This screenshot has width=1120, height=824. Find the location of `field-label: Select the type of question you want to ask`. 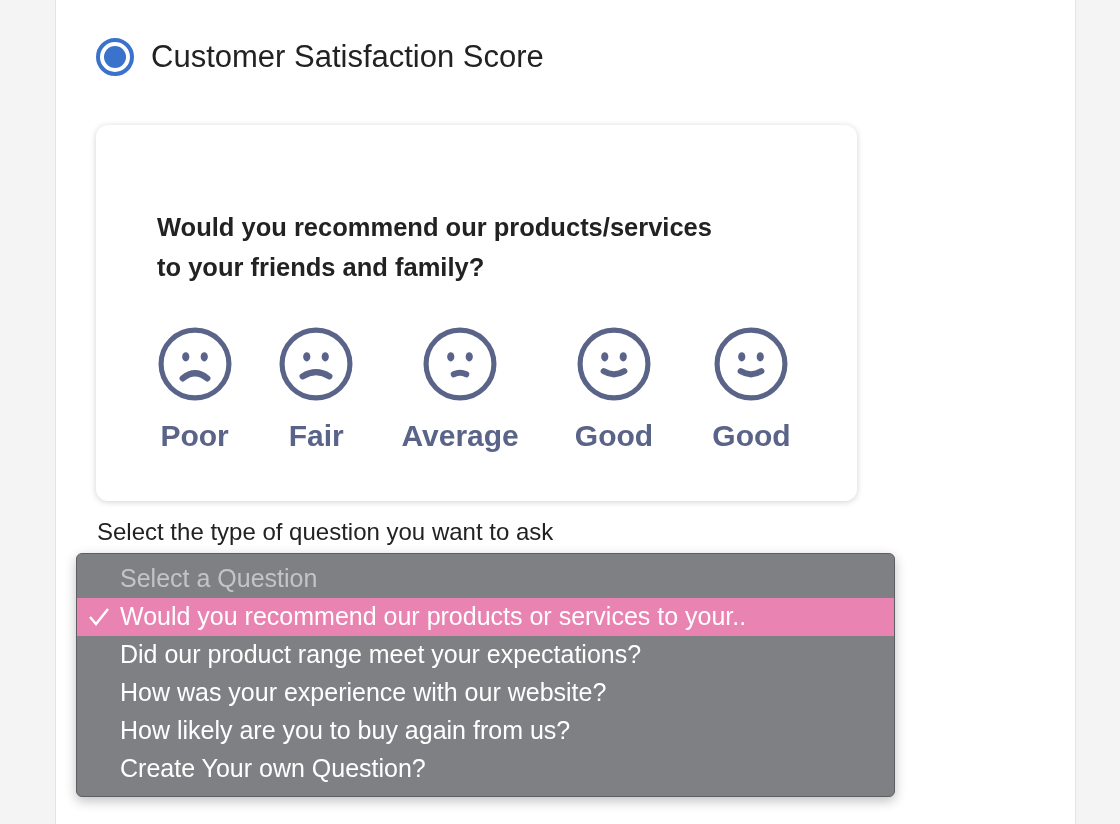

field-label: Select the type of question you want to ask is located at coordinates (326, 531).